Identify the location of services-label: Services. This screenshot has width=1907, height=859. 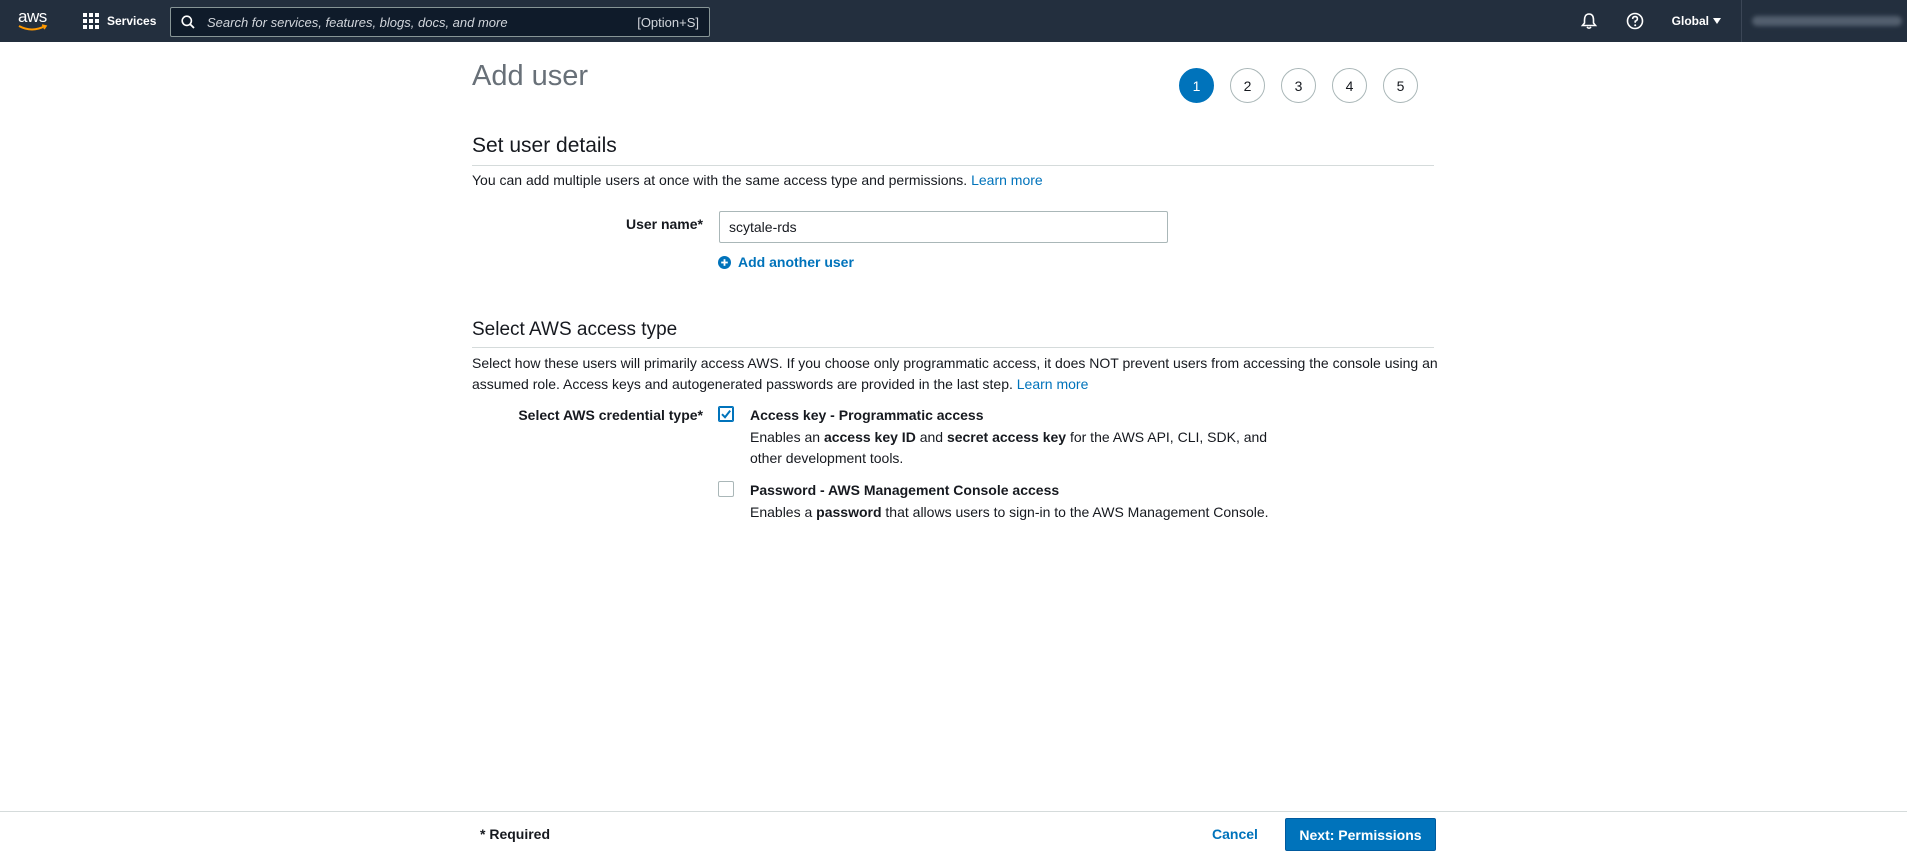
(132, 21).